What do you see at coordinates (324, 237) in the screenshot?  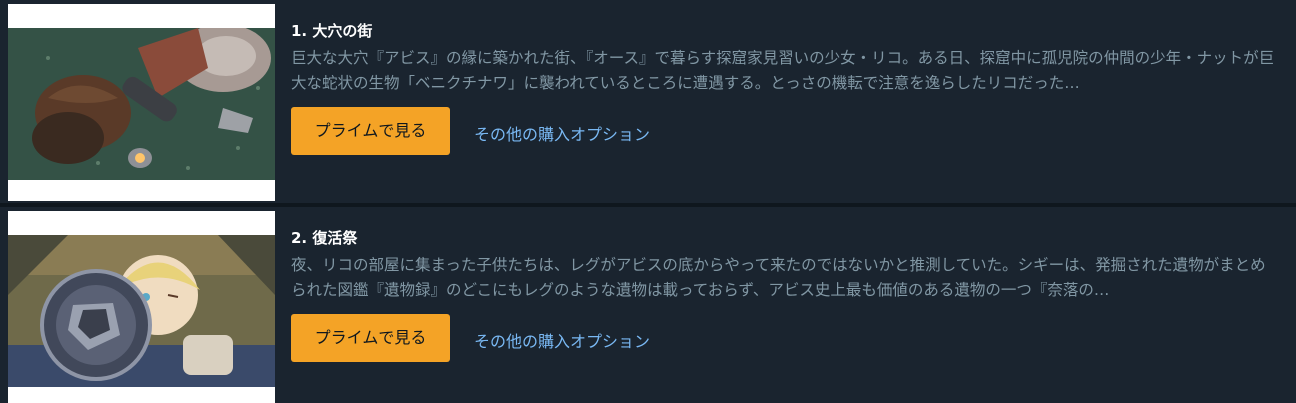 I see `episode-title: 2. 復活祭` at bounding box center [324, 237].